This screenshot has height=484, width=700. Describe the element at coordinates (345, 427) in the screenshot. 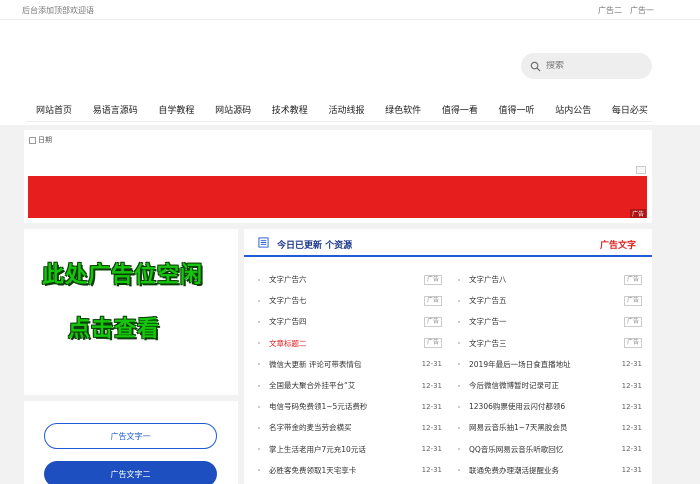

I see `news-link: 名字带金的麦当劳会横买` at that location.